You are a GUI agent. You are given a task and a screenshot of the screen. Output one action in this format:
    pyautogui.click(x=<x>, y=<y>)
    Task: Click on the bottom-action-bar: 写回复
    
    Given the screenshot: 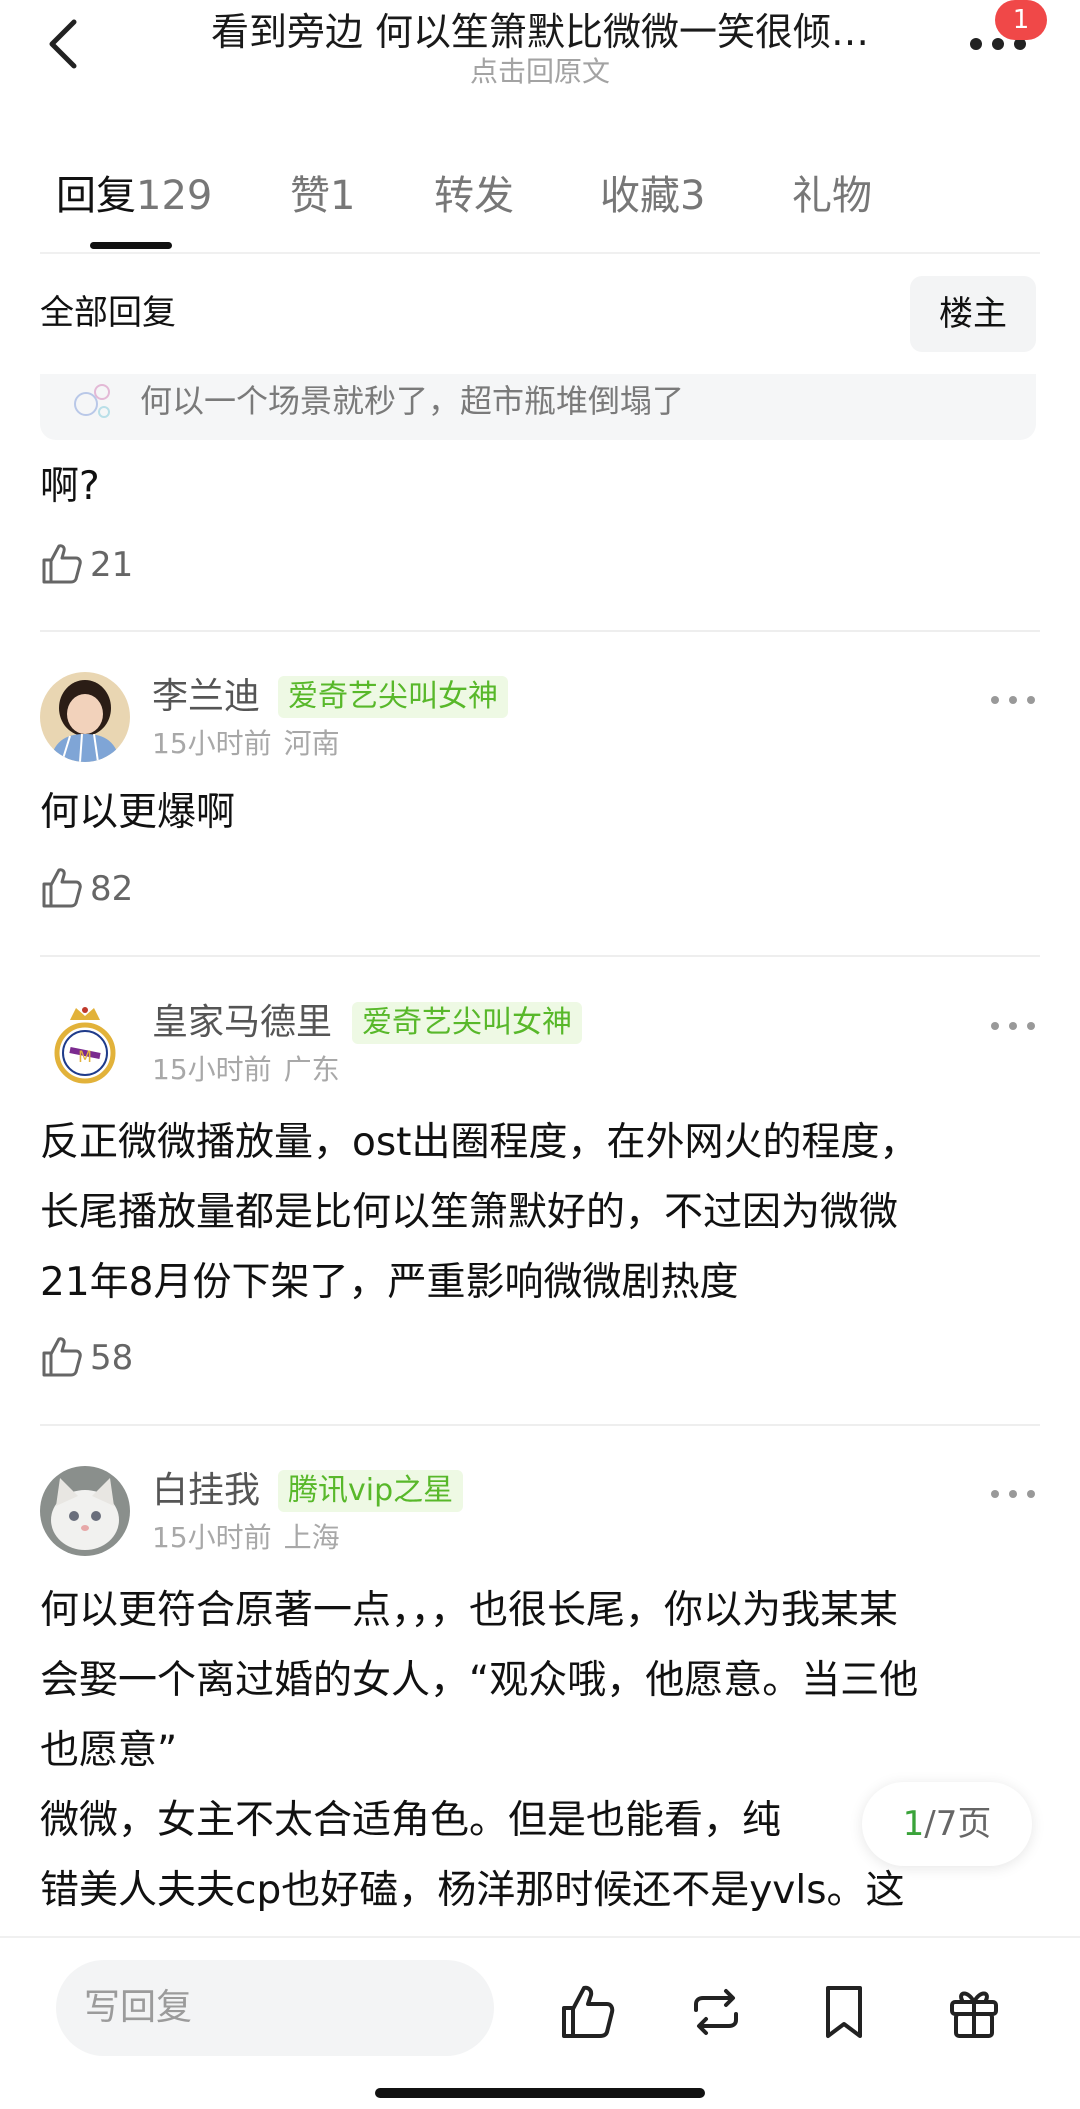 What is the action you would take?
    pyautogui.click(x=540, y=2022)
    